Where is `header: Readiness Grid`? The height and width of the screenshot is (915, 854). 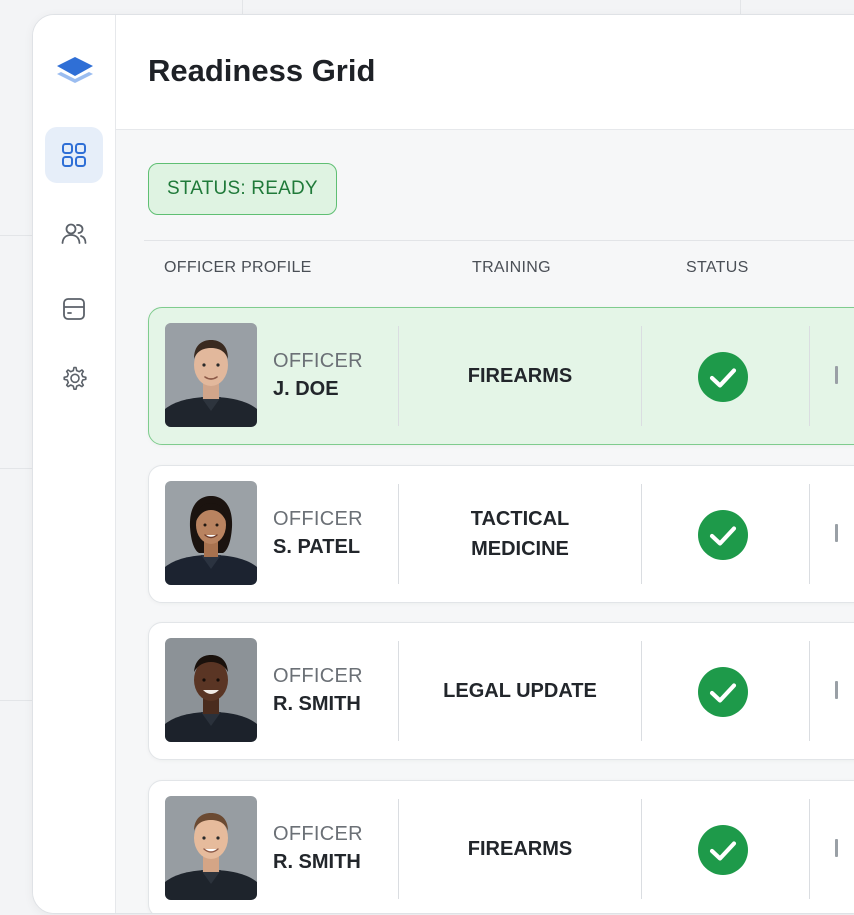 header: Readiness Grid is located at coordinates (485, 72).